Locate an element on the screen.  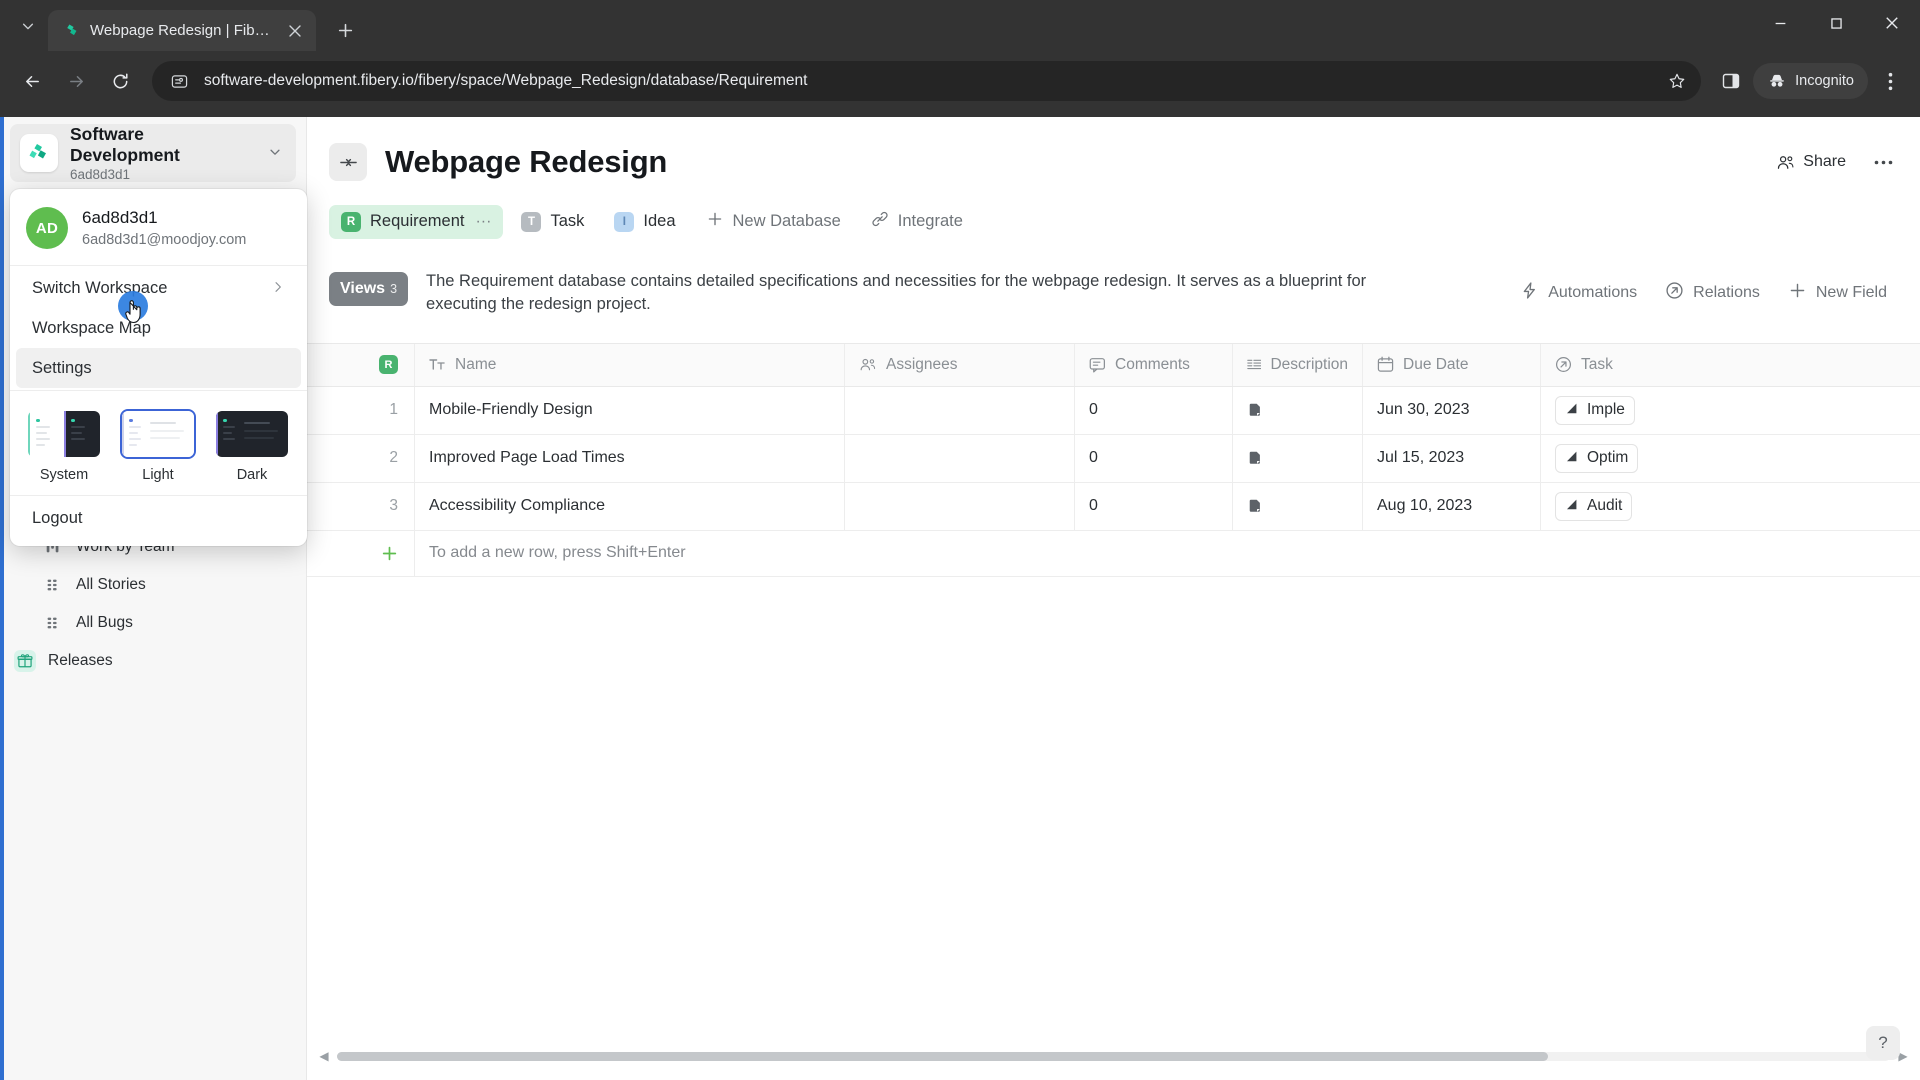
account-row: AD 6ad8d3d1 6ad8d3d1@moodjoy.com is located at coordinates (158, 229).